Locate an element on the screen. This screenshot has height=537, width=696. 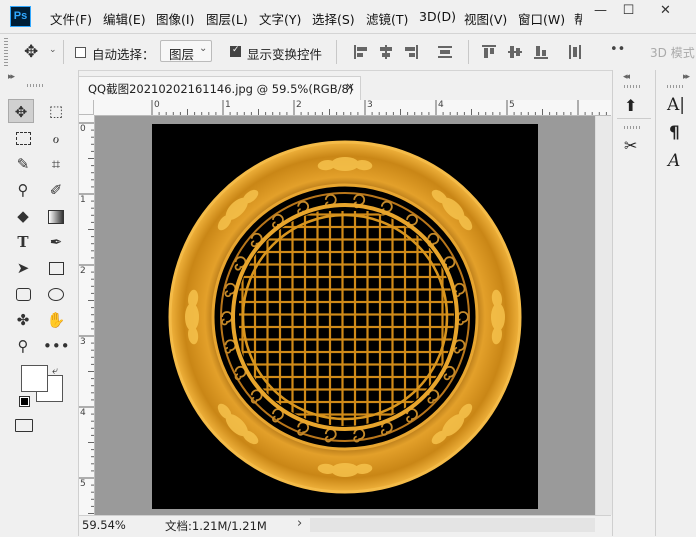
align-left-icon is located at coordinates (361, 52).